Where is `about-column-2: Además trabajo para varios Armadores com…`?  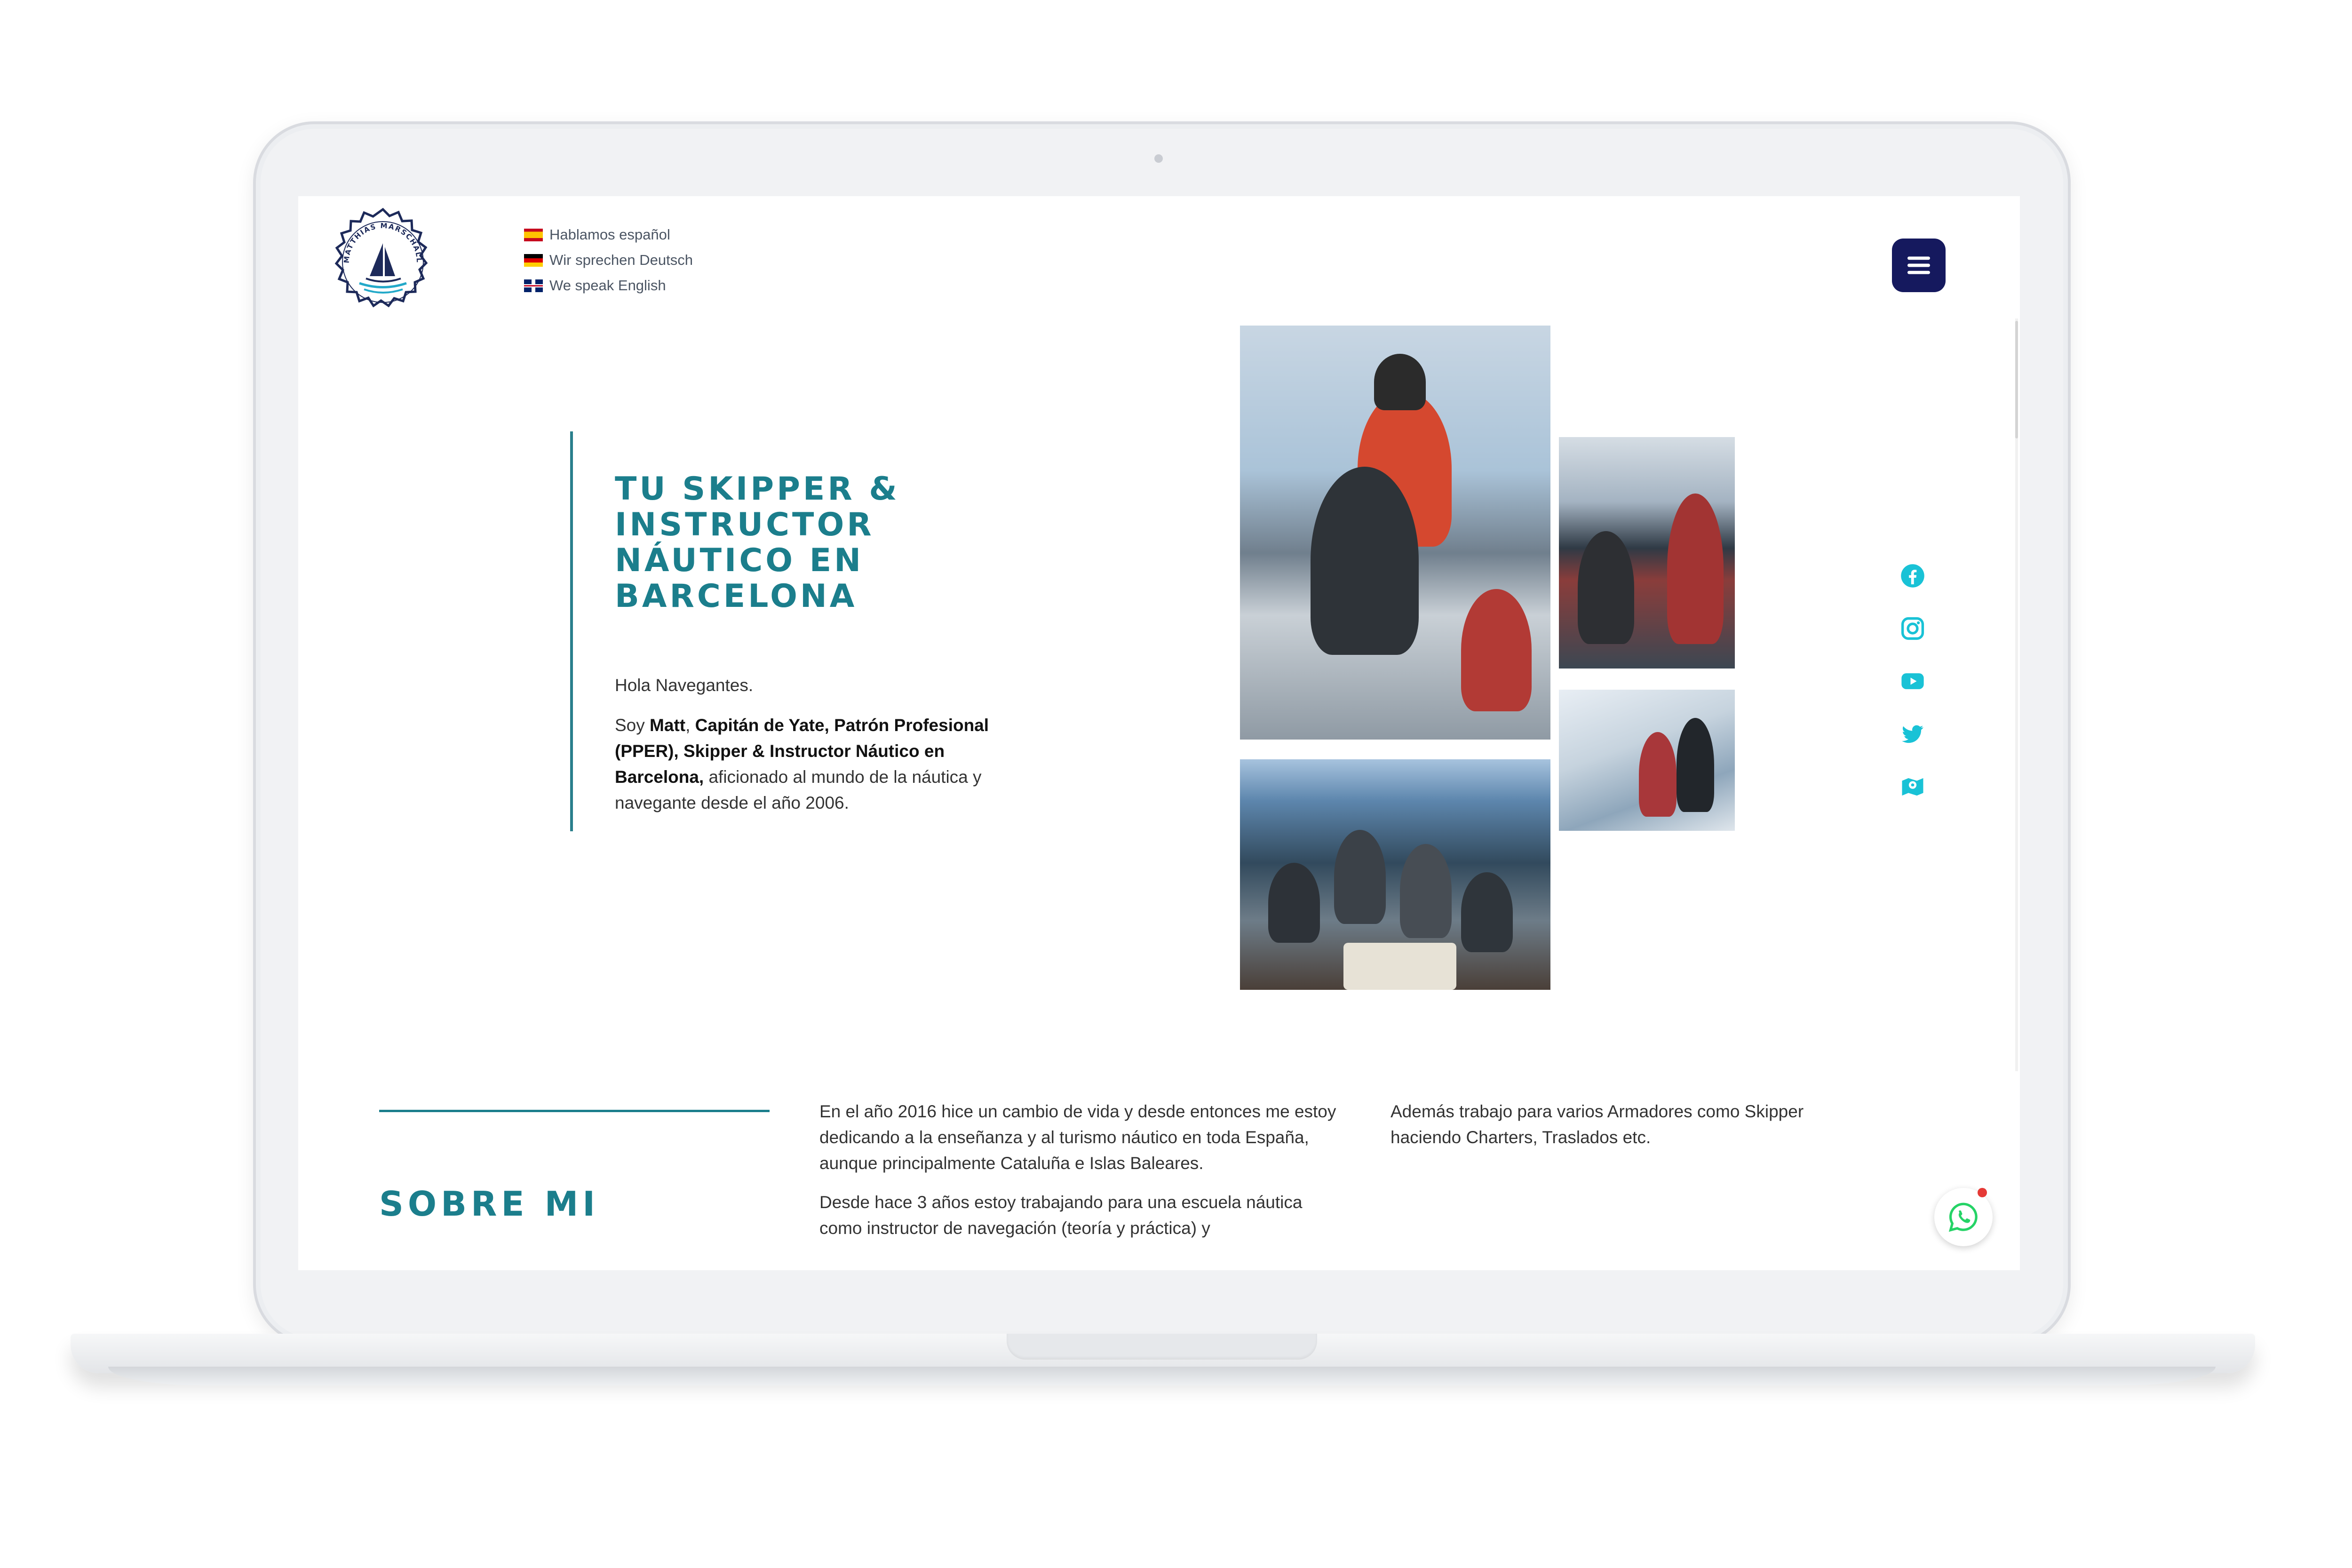
about-column-2: Además trabajo para varios Armadores com… is located at coordinates (1630, 1124).